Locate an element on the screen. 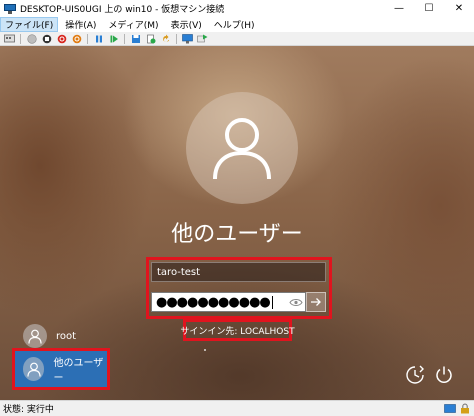 The height and width of the screenshot is (416, 474). shut-down-icon is located at coordinates (61, 38).